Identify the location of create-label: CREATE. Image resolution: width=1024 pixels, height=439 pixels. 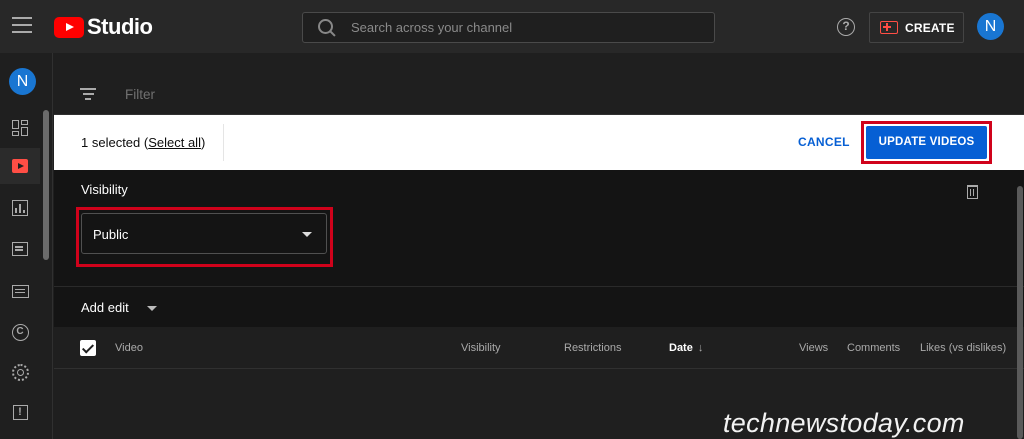
(930, 27).